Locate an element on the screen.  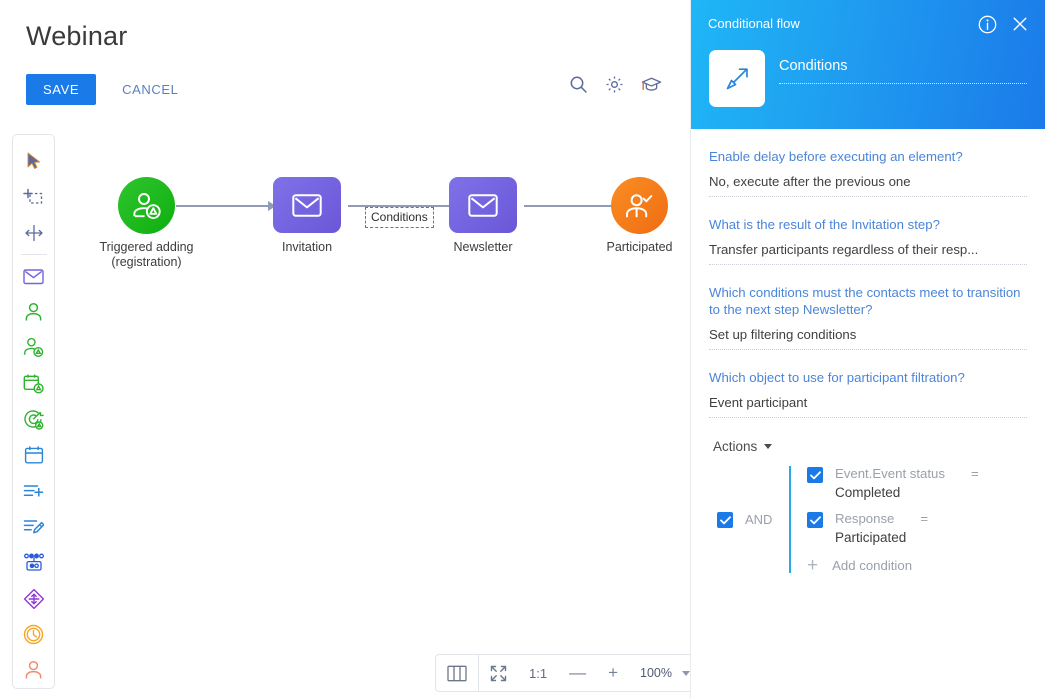
logic-operator-group: AND is located at coordinates (749, 519).